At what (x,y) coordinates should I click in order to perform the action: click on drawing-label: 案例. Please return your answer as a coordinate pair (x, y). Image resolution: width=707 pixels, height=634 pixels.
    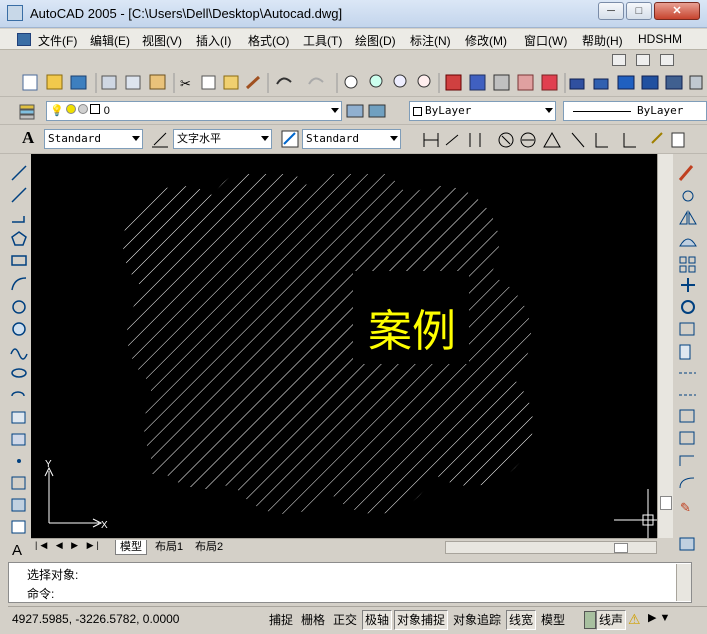
    Looking at the image, I should click on (412, 331).